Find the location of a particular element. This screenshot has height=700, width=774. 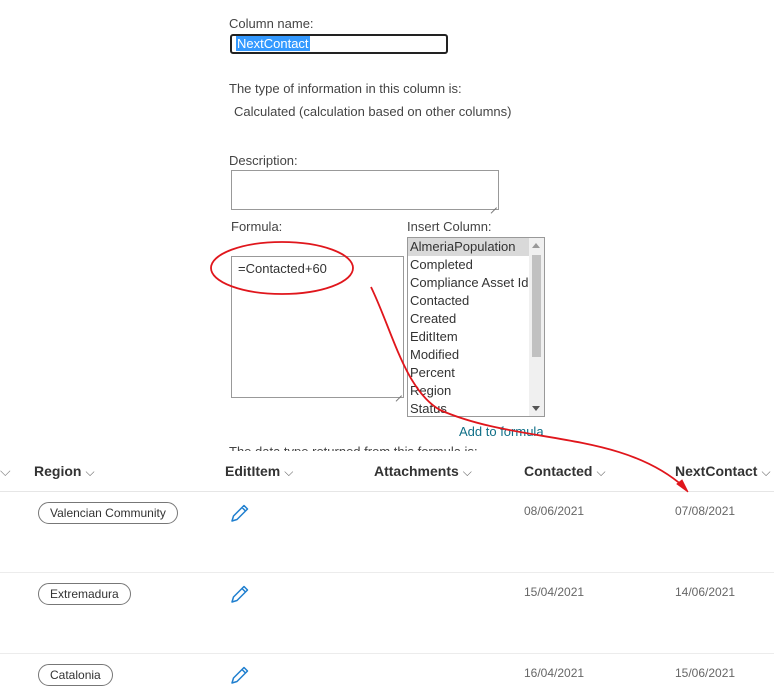

insert-column-option: EditItem is located at coordinates (469, 337).